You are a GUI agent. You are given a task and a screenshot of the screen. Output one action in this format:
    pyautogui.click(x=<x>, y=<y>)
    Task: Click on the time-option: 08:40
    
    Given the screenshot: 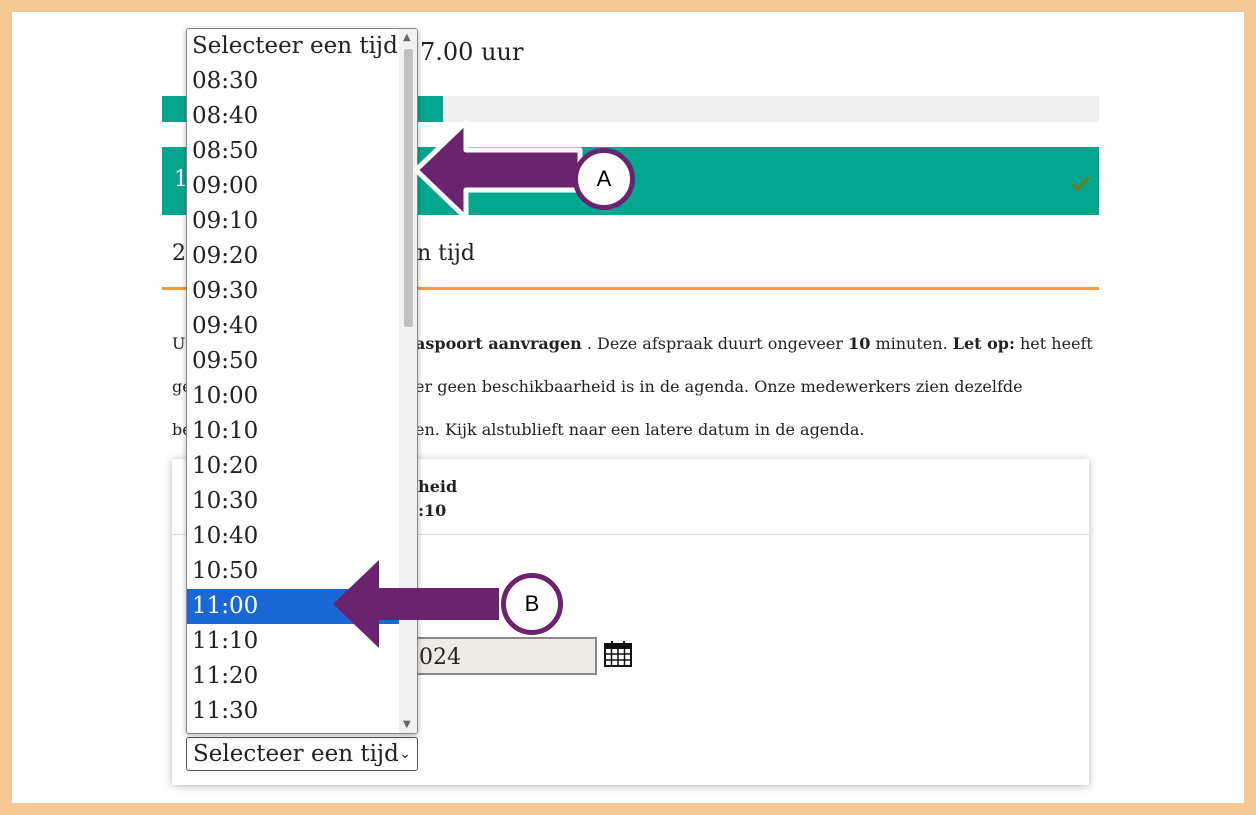 What is the action you would take?
    pyautogui.click(x=293, y=116)
    